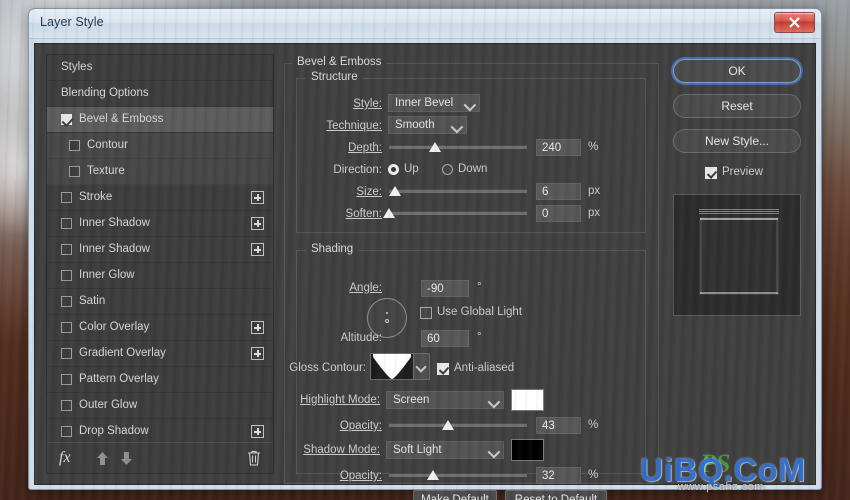  I want to click on highlight-color-swatch, so click(527, 400).